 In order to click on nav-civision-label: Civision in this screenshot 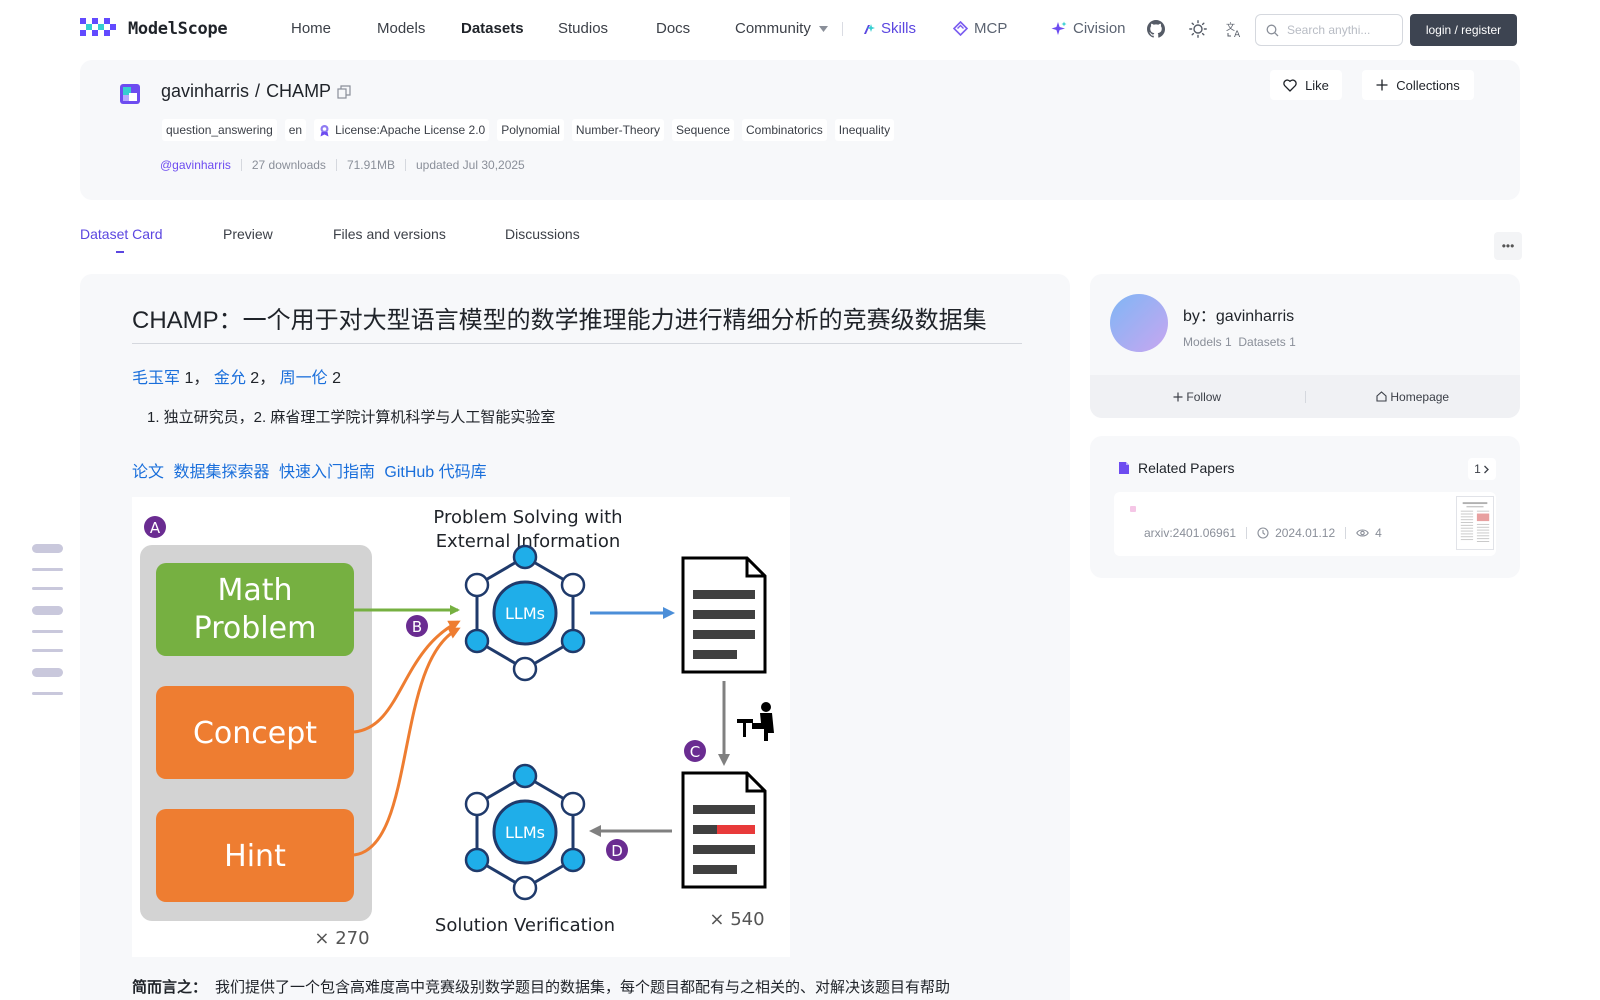, I will do `click(1099, 28)`.